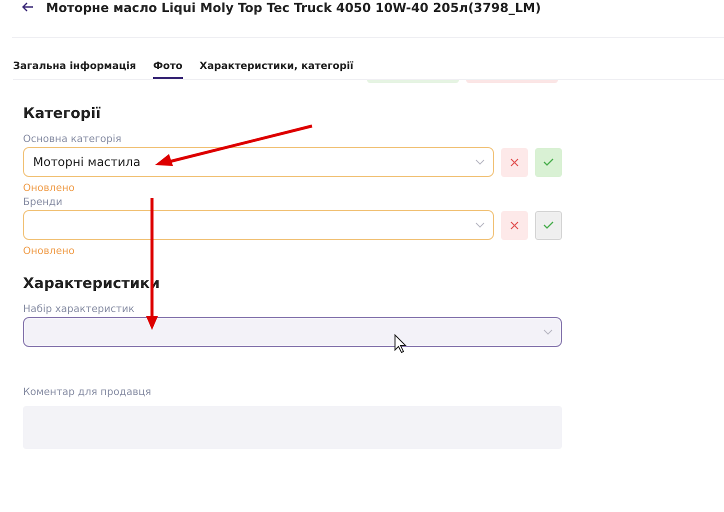 This screenshot has height=512, width=724. What do you see at coordinates (74, 68) in the screenshot?
I see `tab: Загальна інформація` at bounding box center [74, 68].